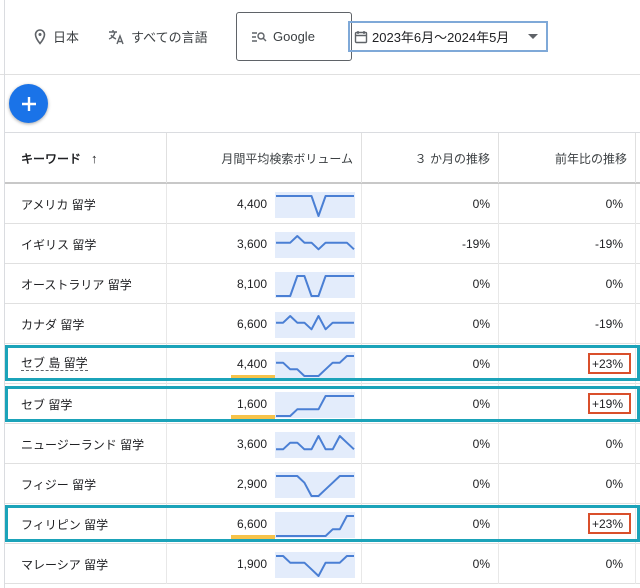  I want to click on keyword-text: オーストラリア 留学, so click(76, 284).